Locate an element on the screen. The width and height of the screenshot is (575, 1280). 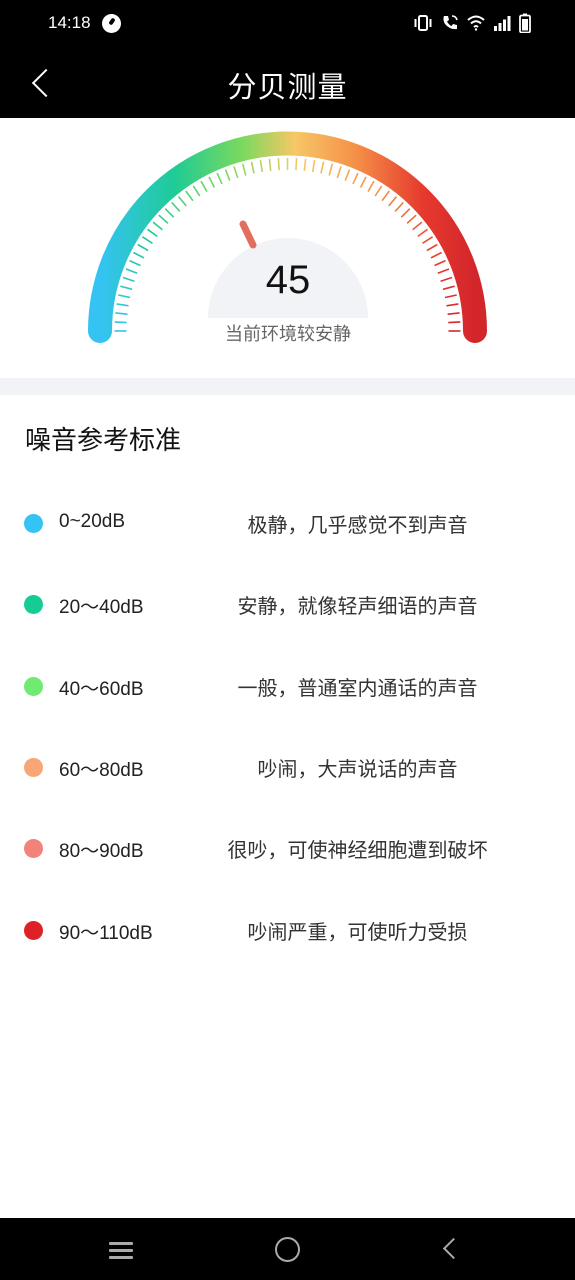
level-description: 吵闹，大声说话的声音 is located at coordinates (357, 769).